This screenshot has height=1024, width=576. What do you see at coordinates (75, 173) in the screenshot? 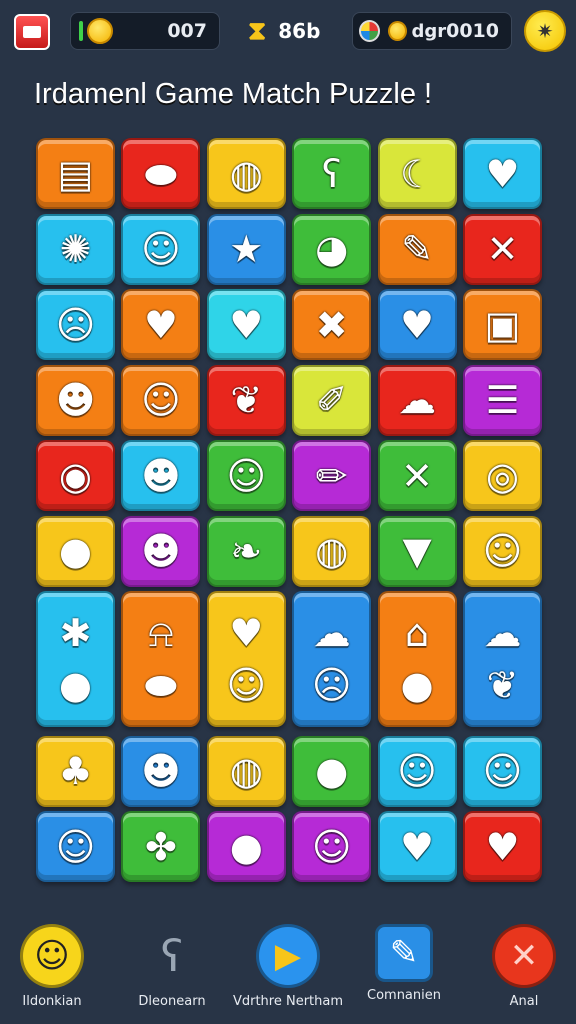
I see `tile: ▤` at bounding box center [75, 173].